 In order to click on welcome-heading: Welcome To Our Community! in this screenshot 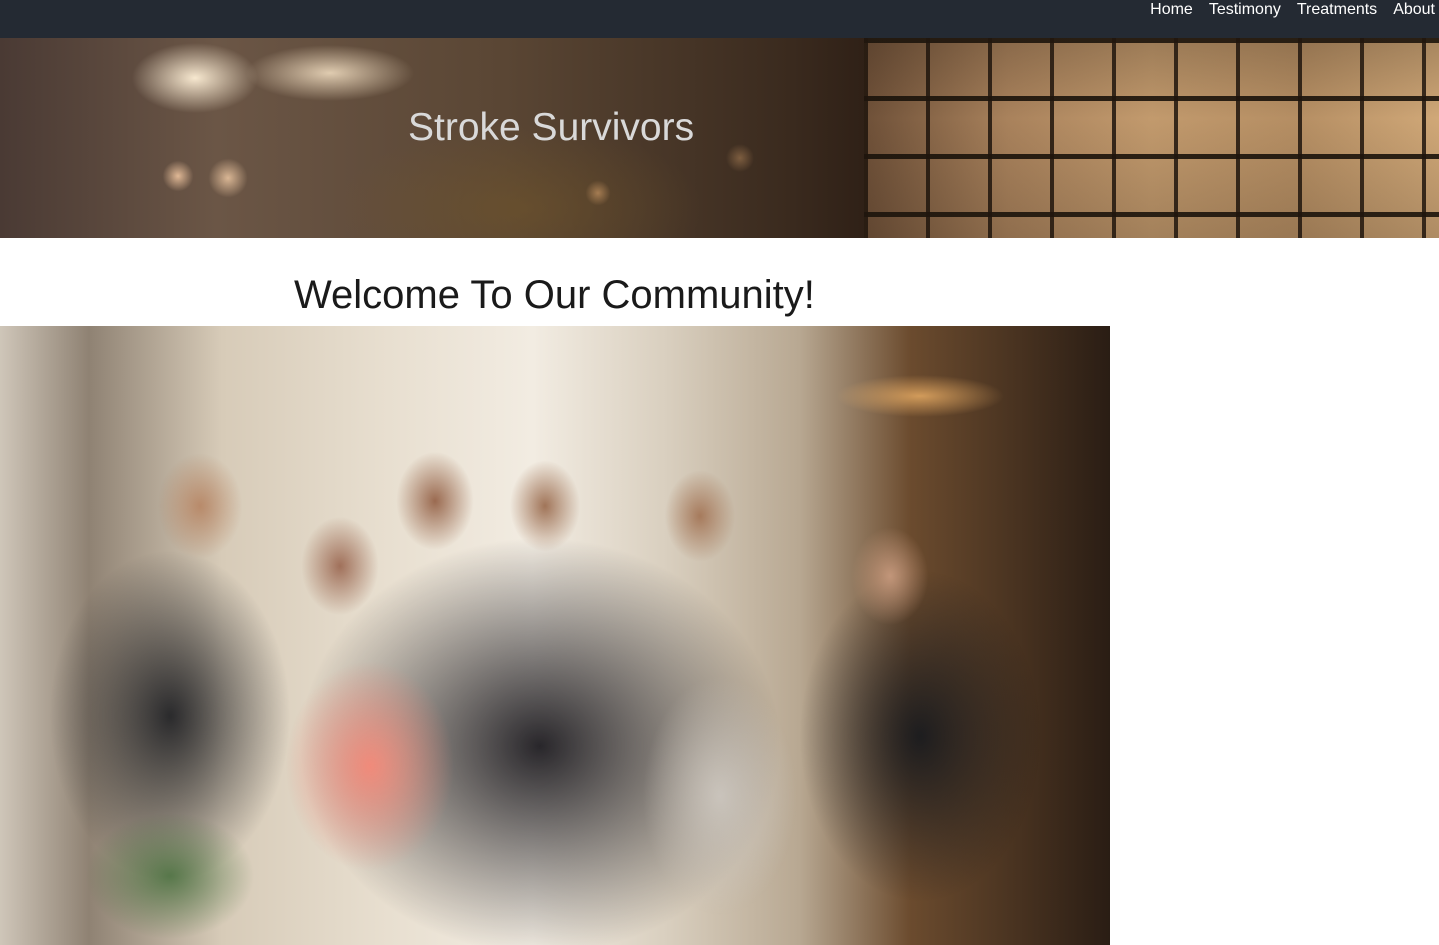, I will do `click(554, 295)`.